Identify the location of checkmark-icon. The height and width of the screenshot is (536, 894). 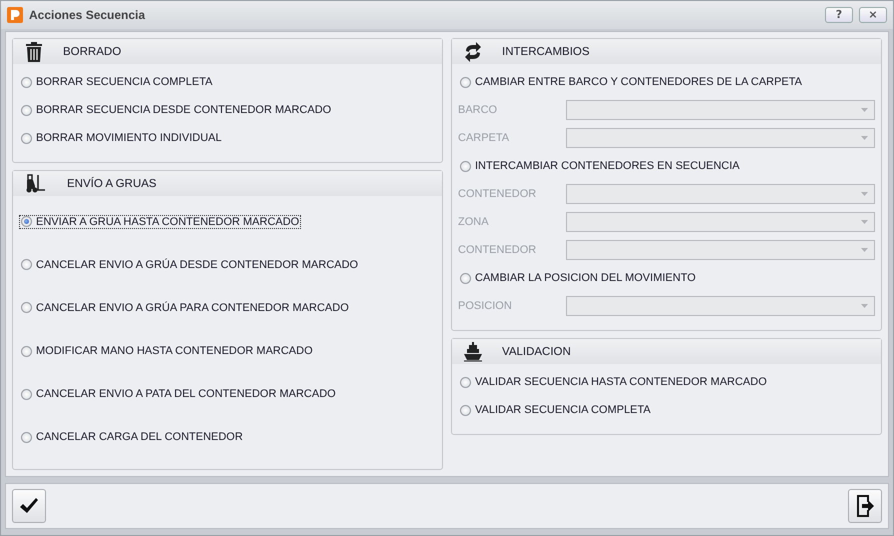
(29, 506).